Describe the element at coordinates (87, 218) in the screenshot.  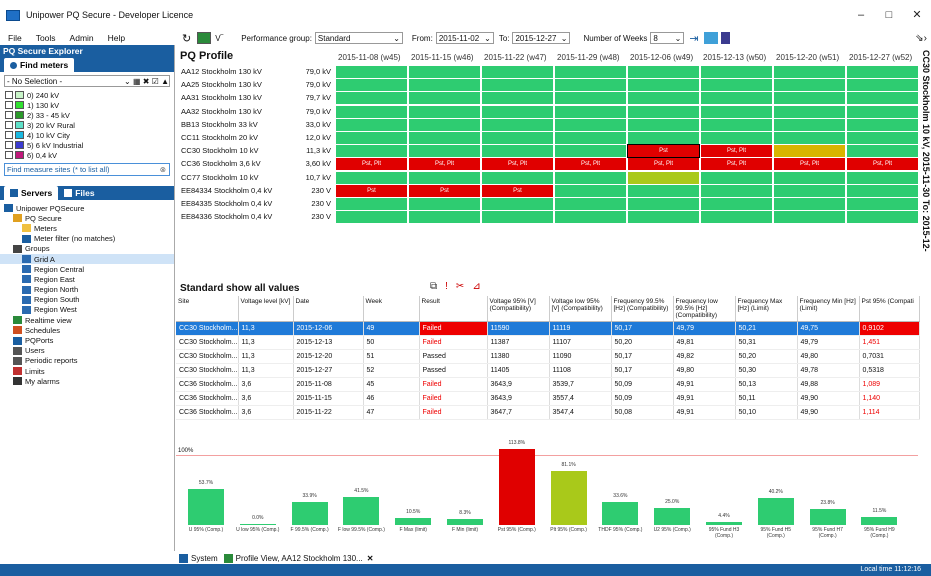
I see `tree-item: PQ Secure` at that location.